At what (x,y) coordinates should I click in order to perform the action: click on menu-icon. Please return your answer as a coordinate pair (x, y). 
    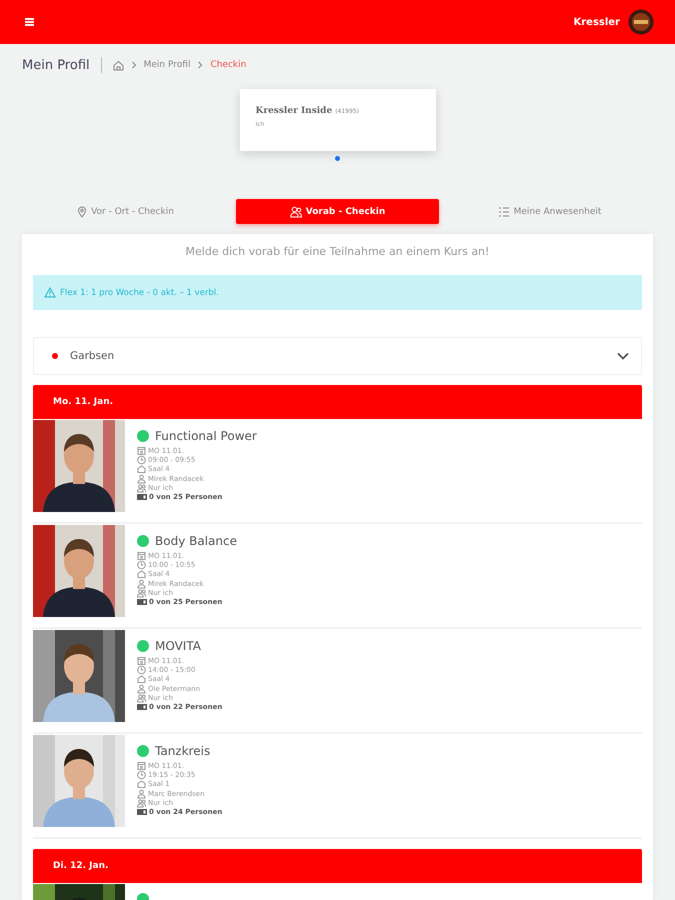
    Looking at the image, I should click on (29, 22).